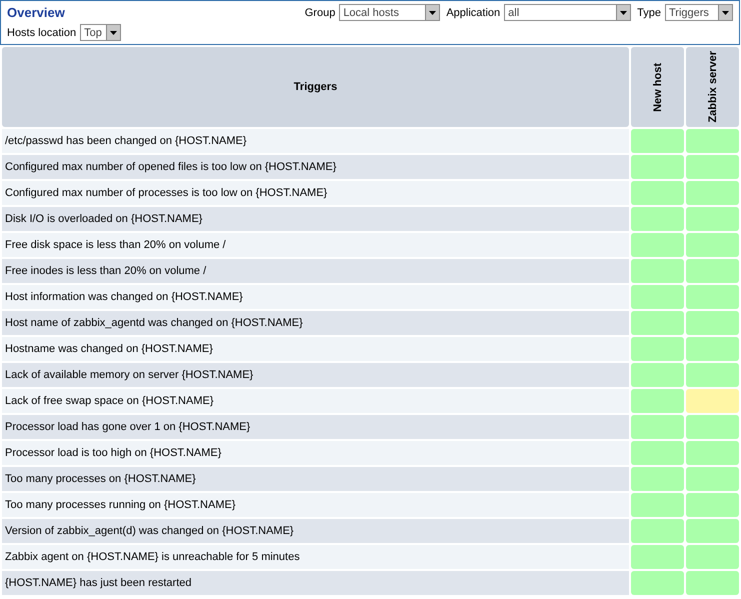  Describe the element at coordinates (315, 87) in the screenshot. I see `column-header: Triggers` at that location.